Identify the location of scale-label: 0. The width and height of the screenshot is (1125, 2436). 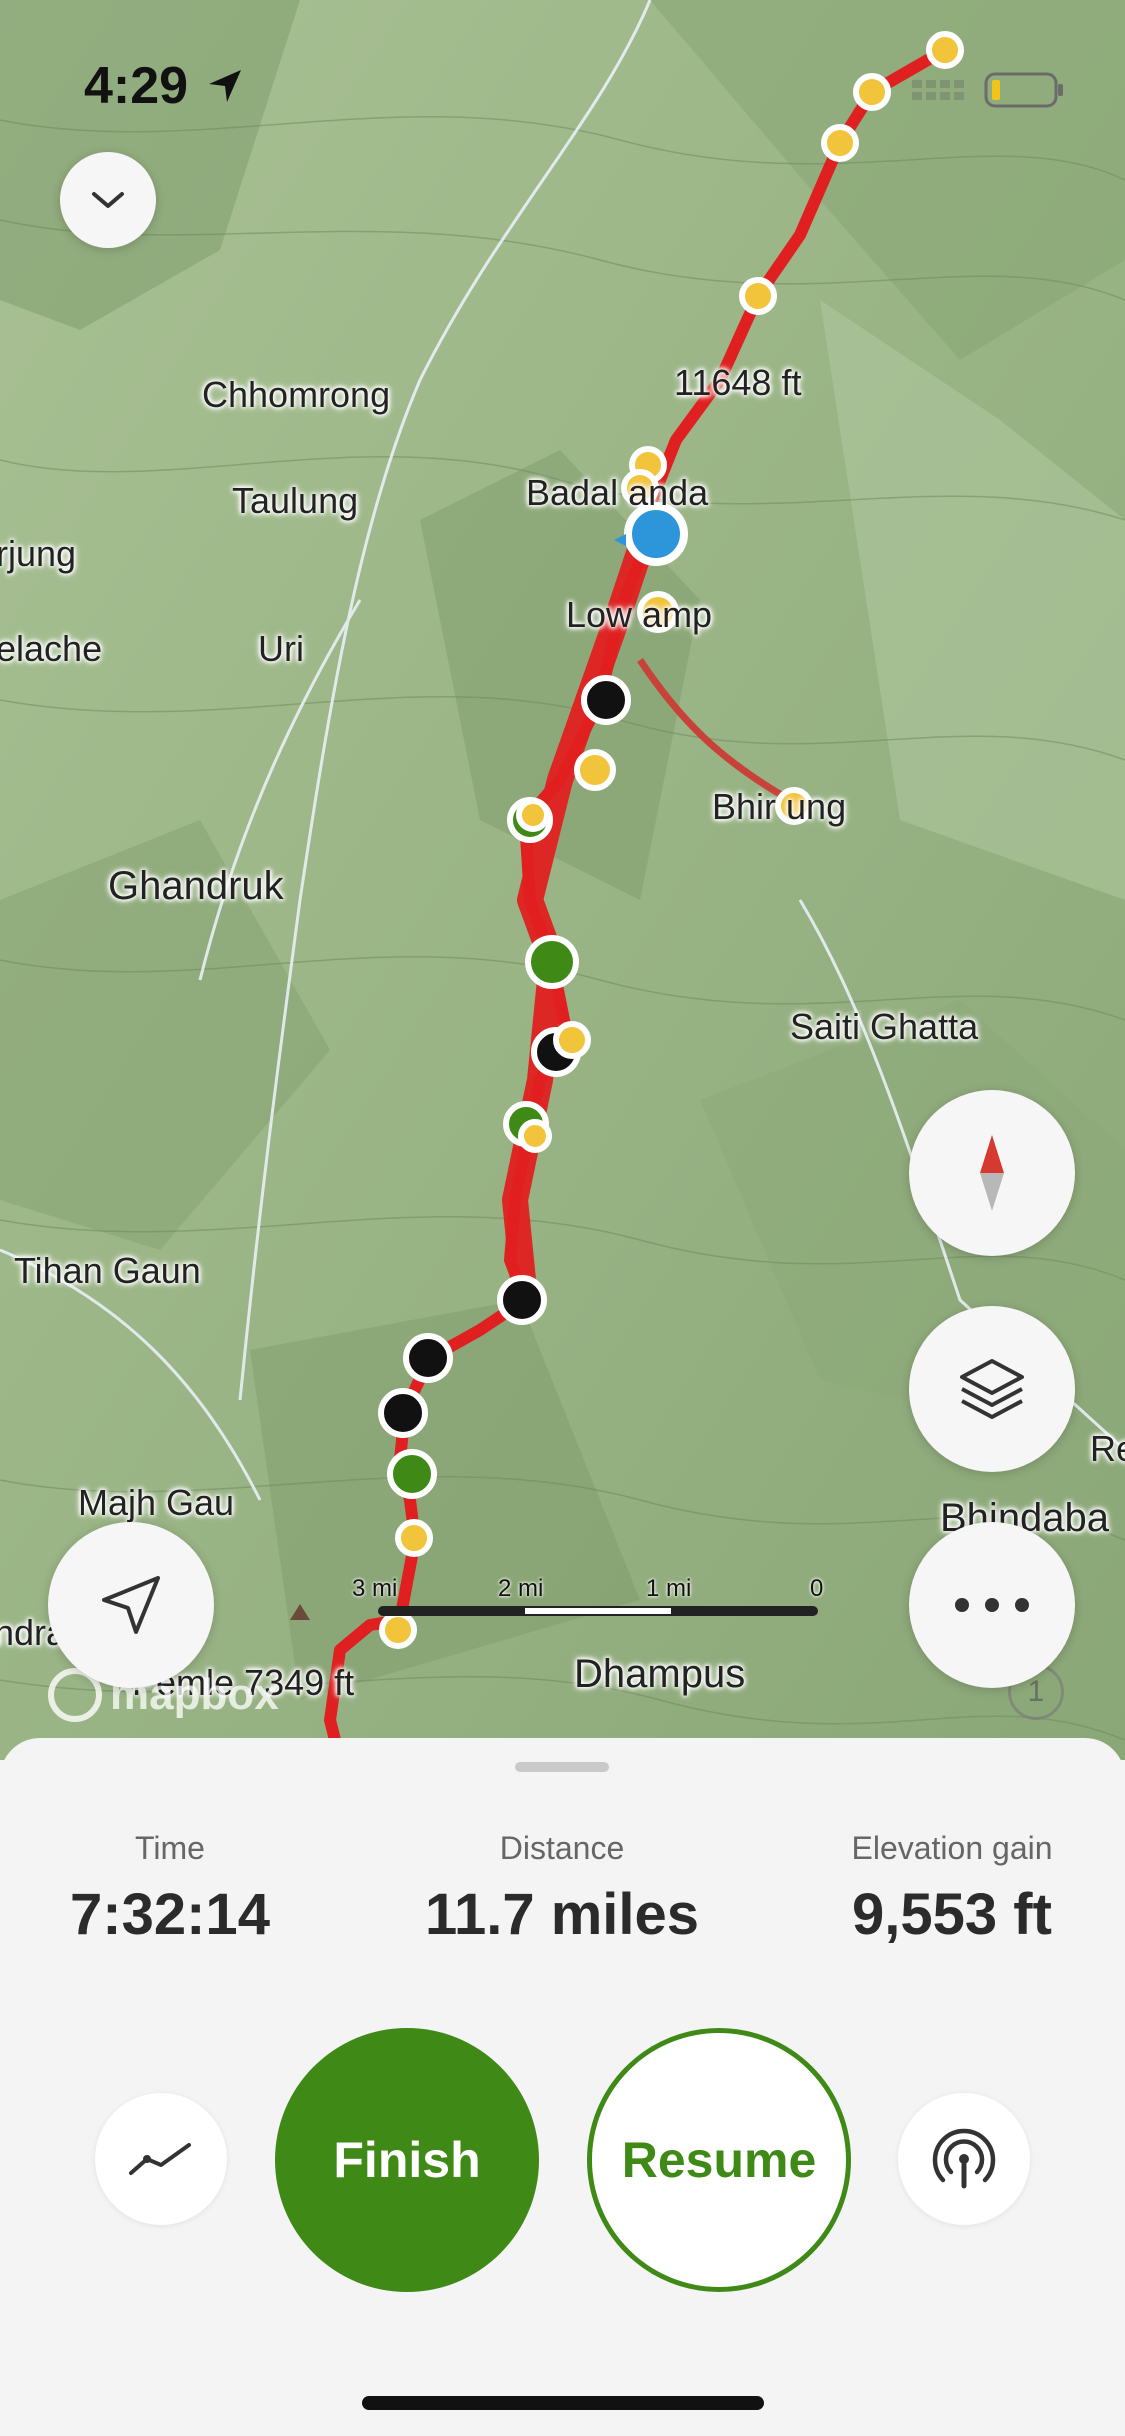
(817, 1588).